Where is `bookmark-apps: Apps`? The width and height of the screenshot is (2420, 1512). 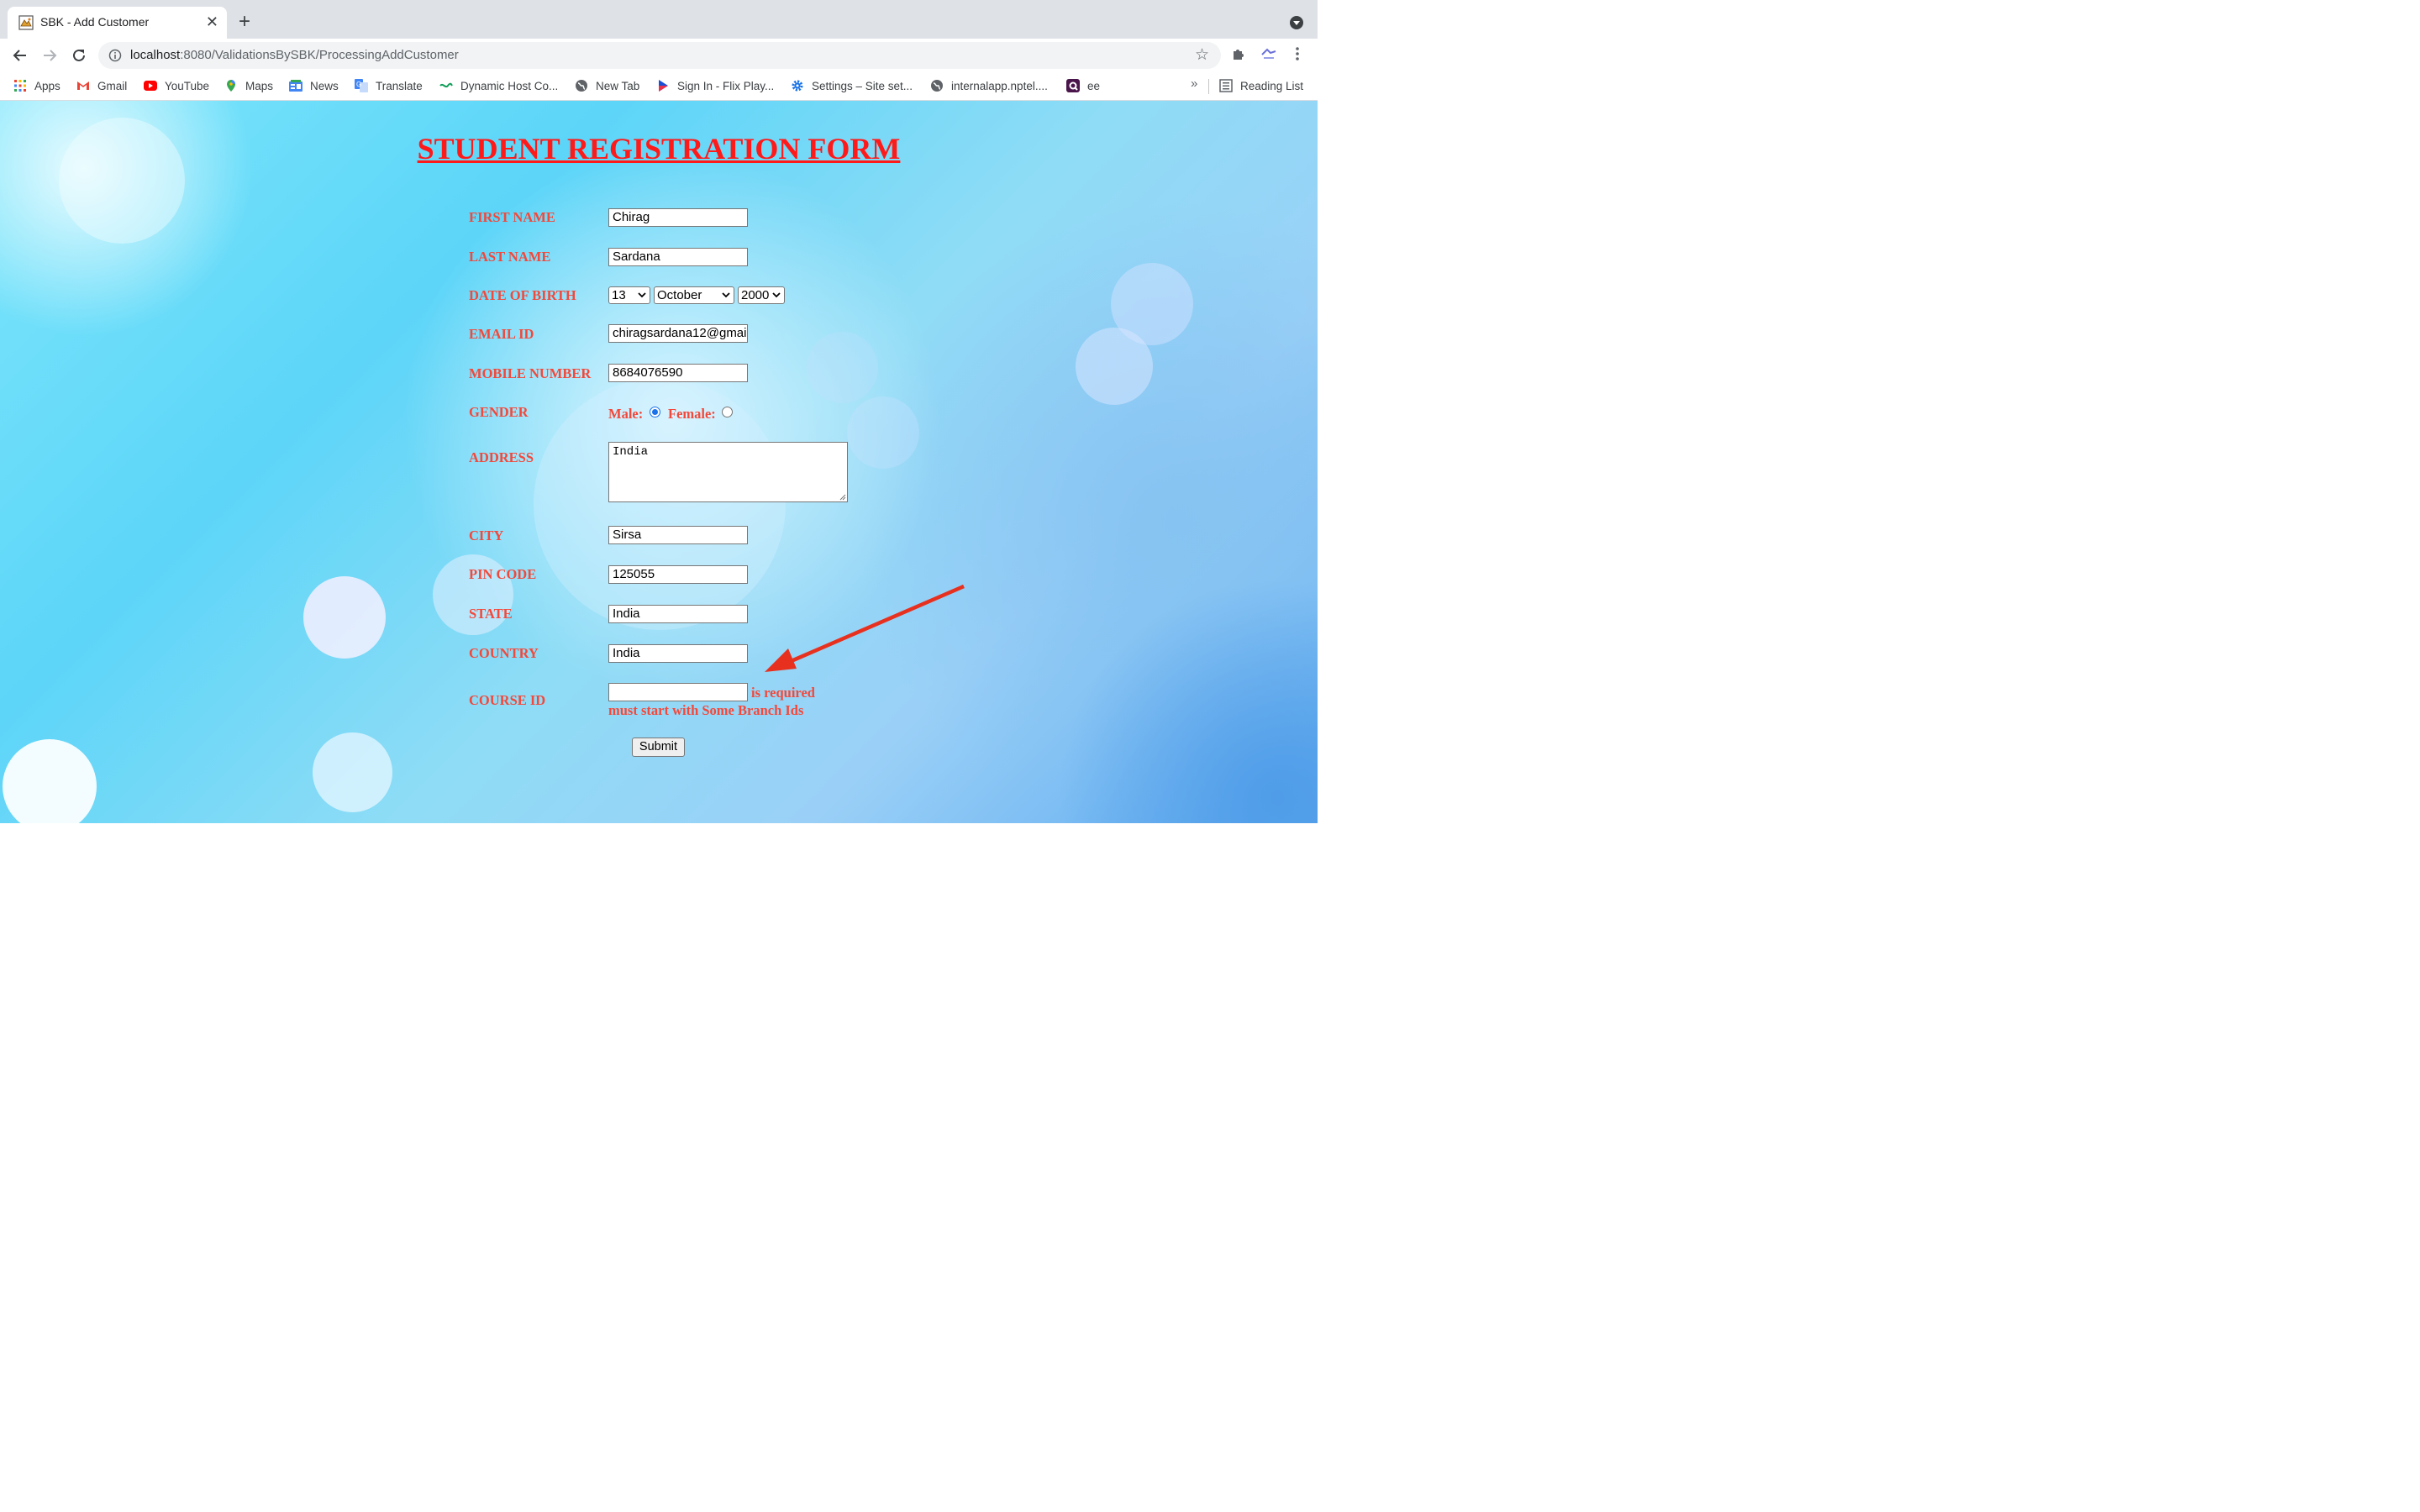
bookmark-apps: Apps is located at coordinates (36, 85).